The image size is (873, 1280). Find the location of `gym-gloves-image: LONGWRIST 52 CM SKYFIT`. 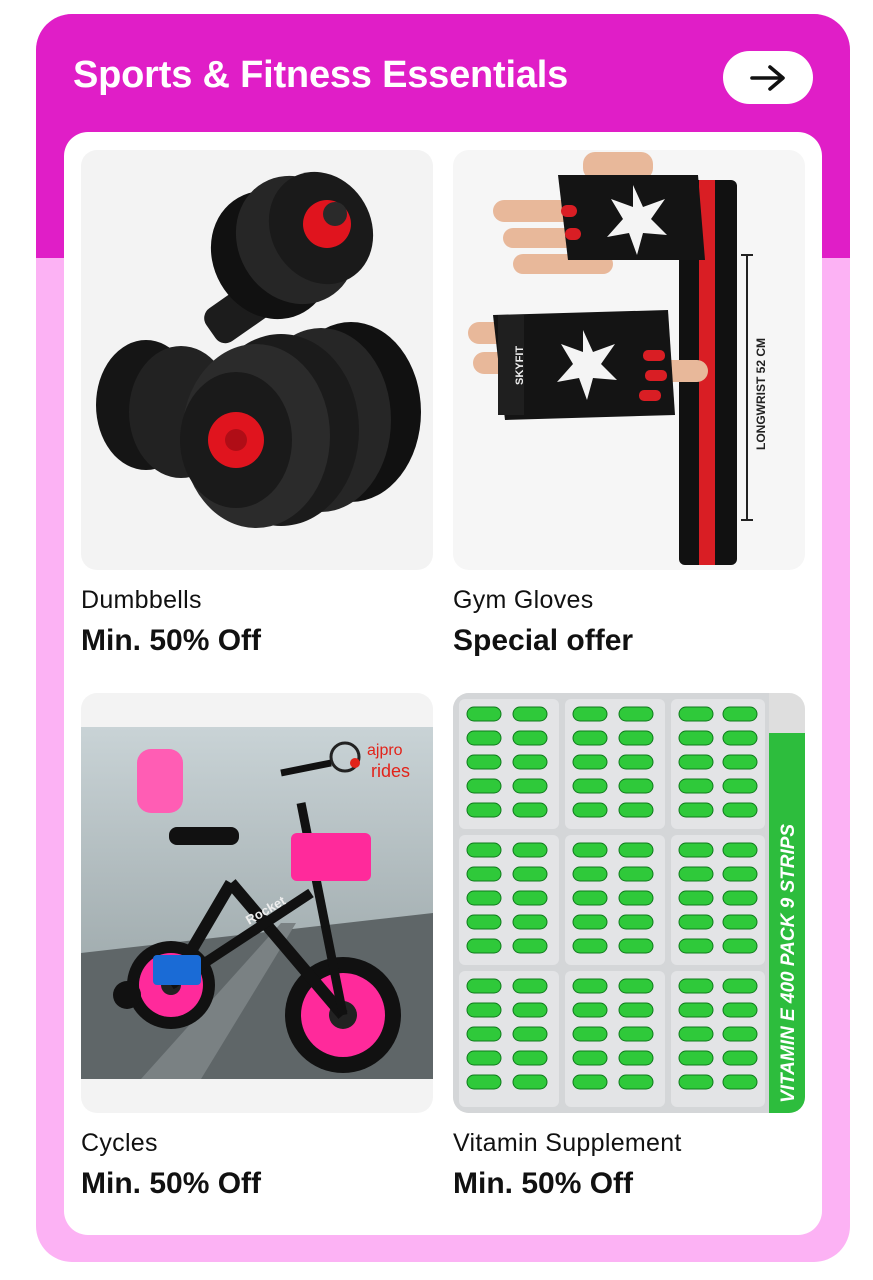

gym-gloves-image: LONGWRIST 52 CM SKYFIT is located at coordinates (629, 360).